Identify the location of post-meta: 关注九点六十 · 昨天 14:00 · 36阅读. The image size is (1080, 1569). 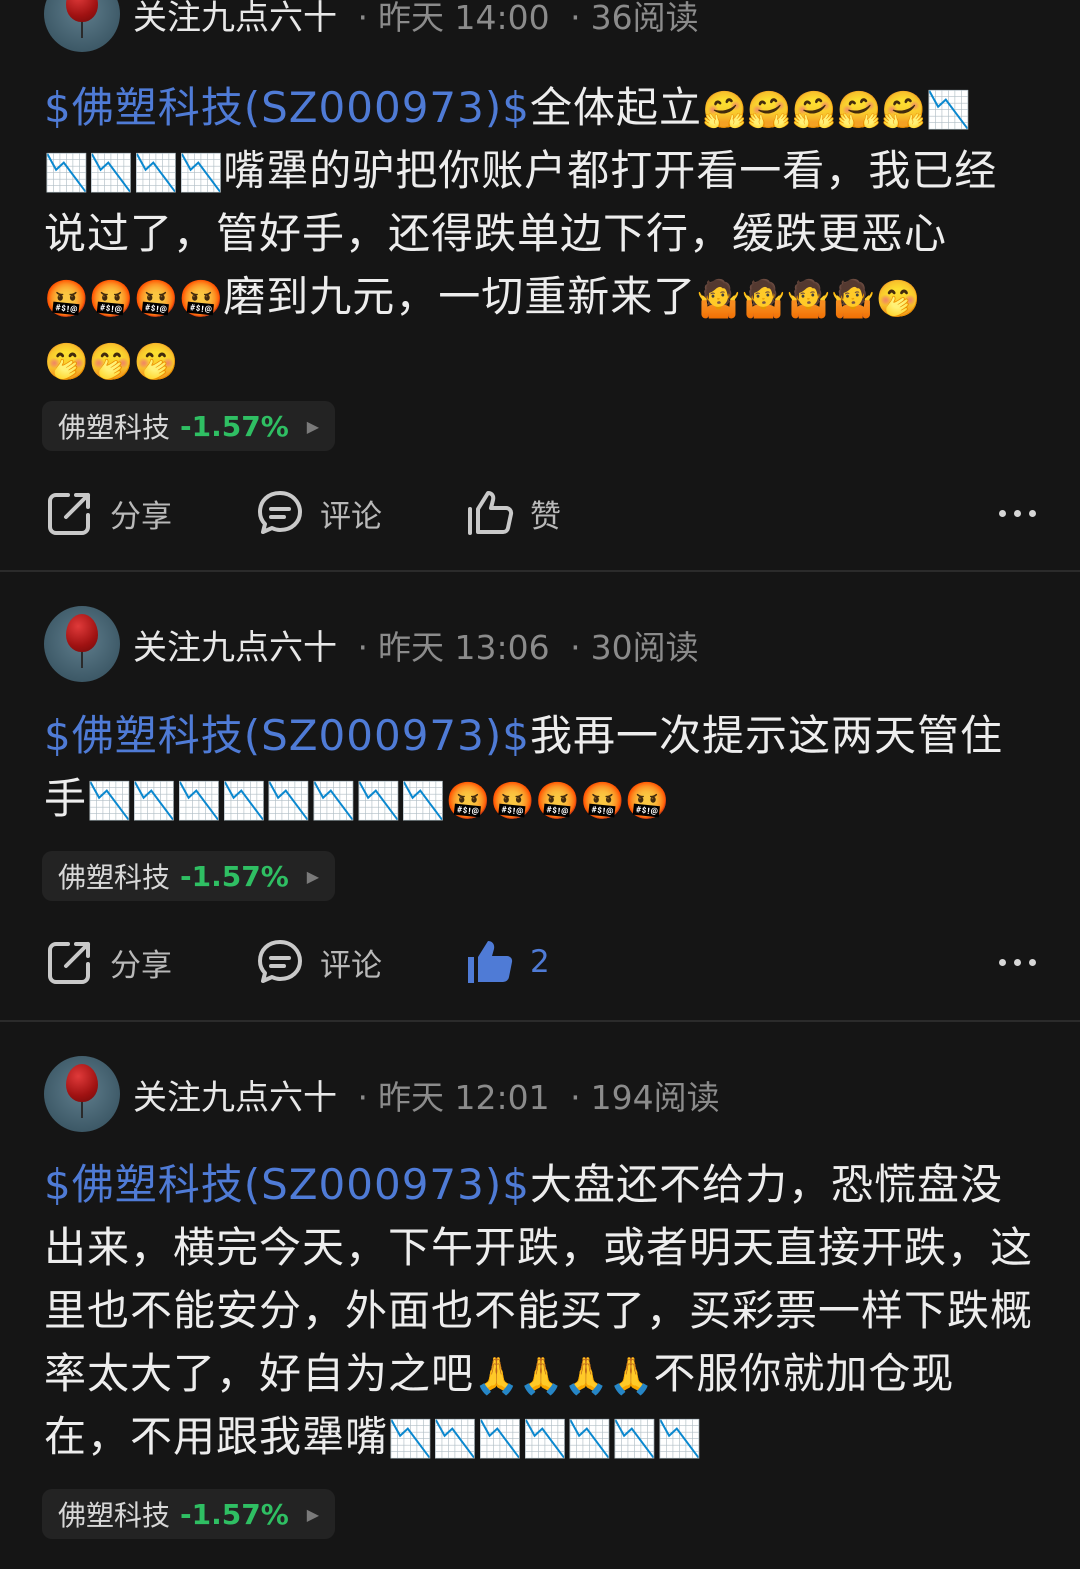
(416, 19).